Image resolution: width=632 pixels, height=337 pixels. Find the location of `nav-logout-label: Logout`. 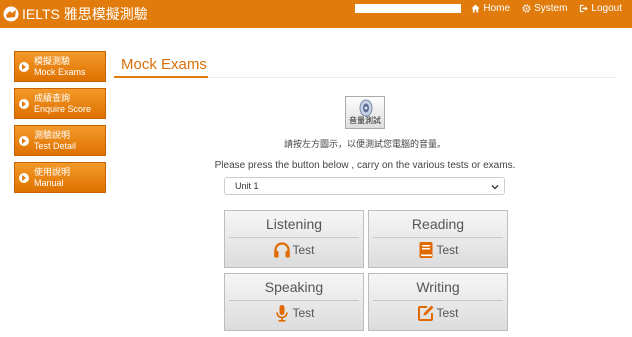

nav-logout-label: Logout is located at coordinates (606, 8).